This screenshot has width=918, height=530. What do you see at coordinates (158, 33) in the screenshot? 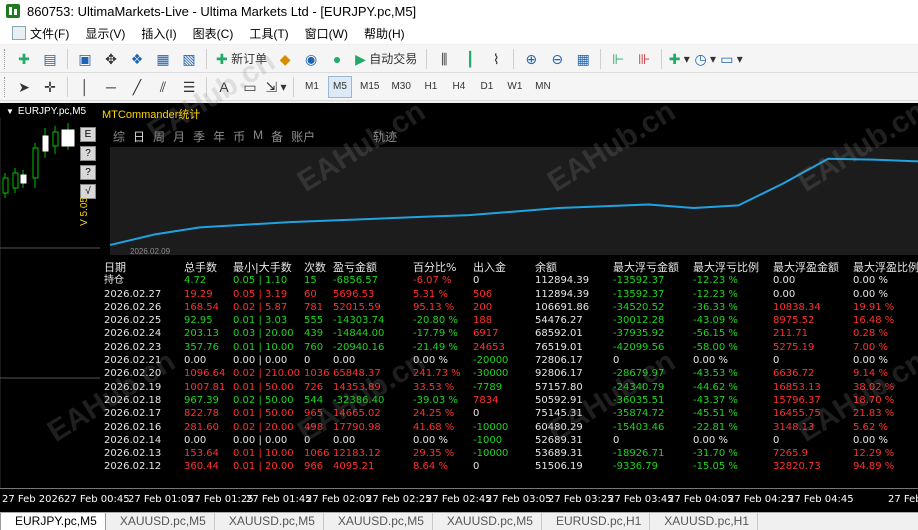
I see `menu-insert: 插入(I)` at bounding box center [158, 33].